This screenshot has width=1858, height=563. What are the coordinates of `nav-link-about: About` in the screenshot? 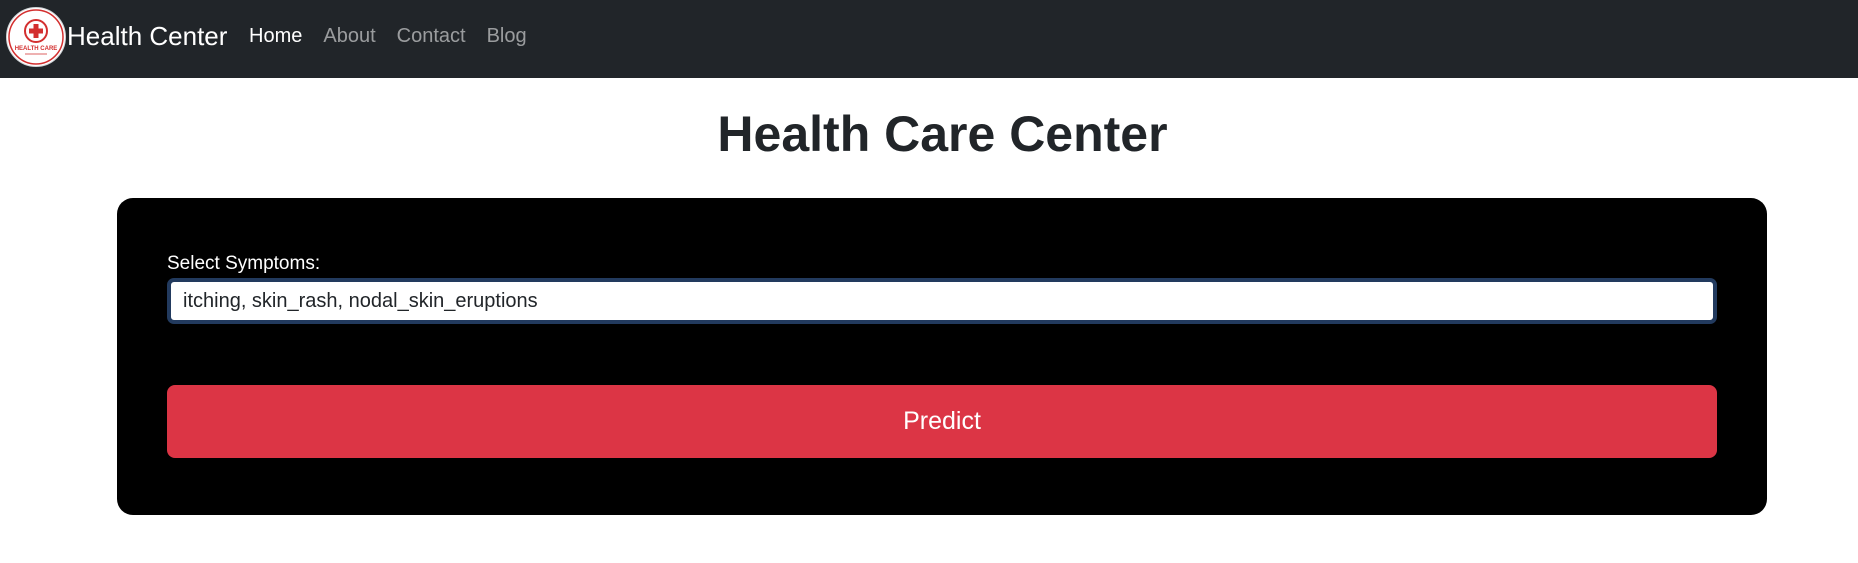 It's located at (349, 36).